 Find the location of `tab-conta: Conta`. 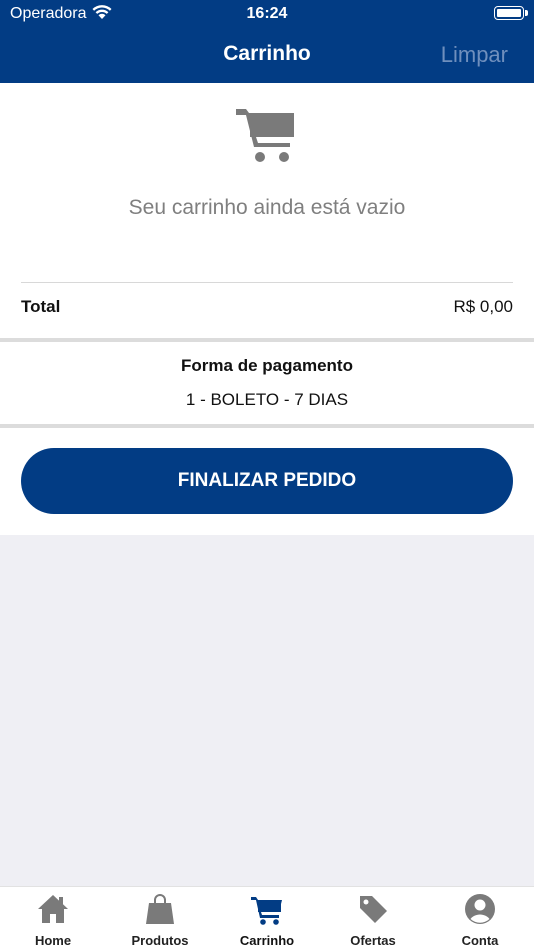

tab-conta: Conta is located at coordinates (480, 918).